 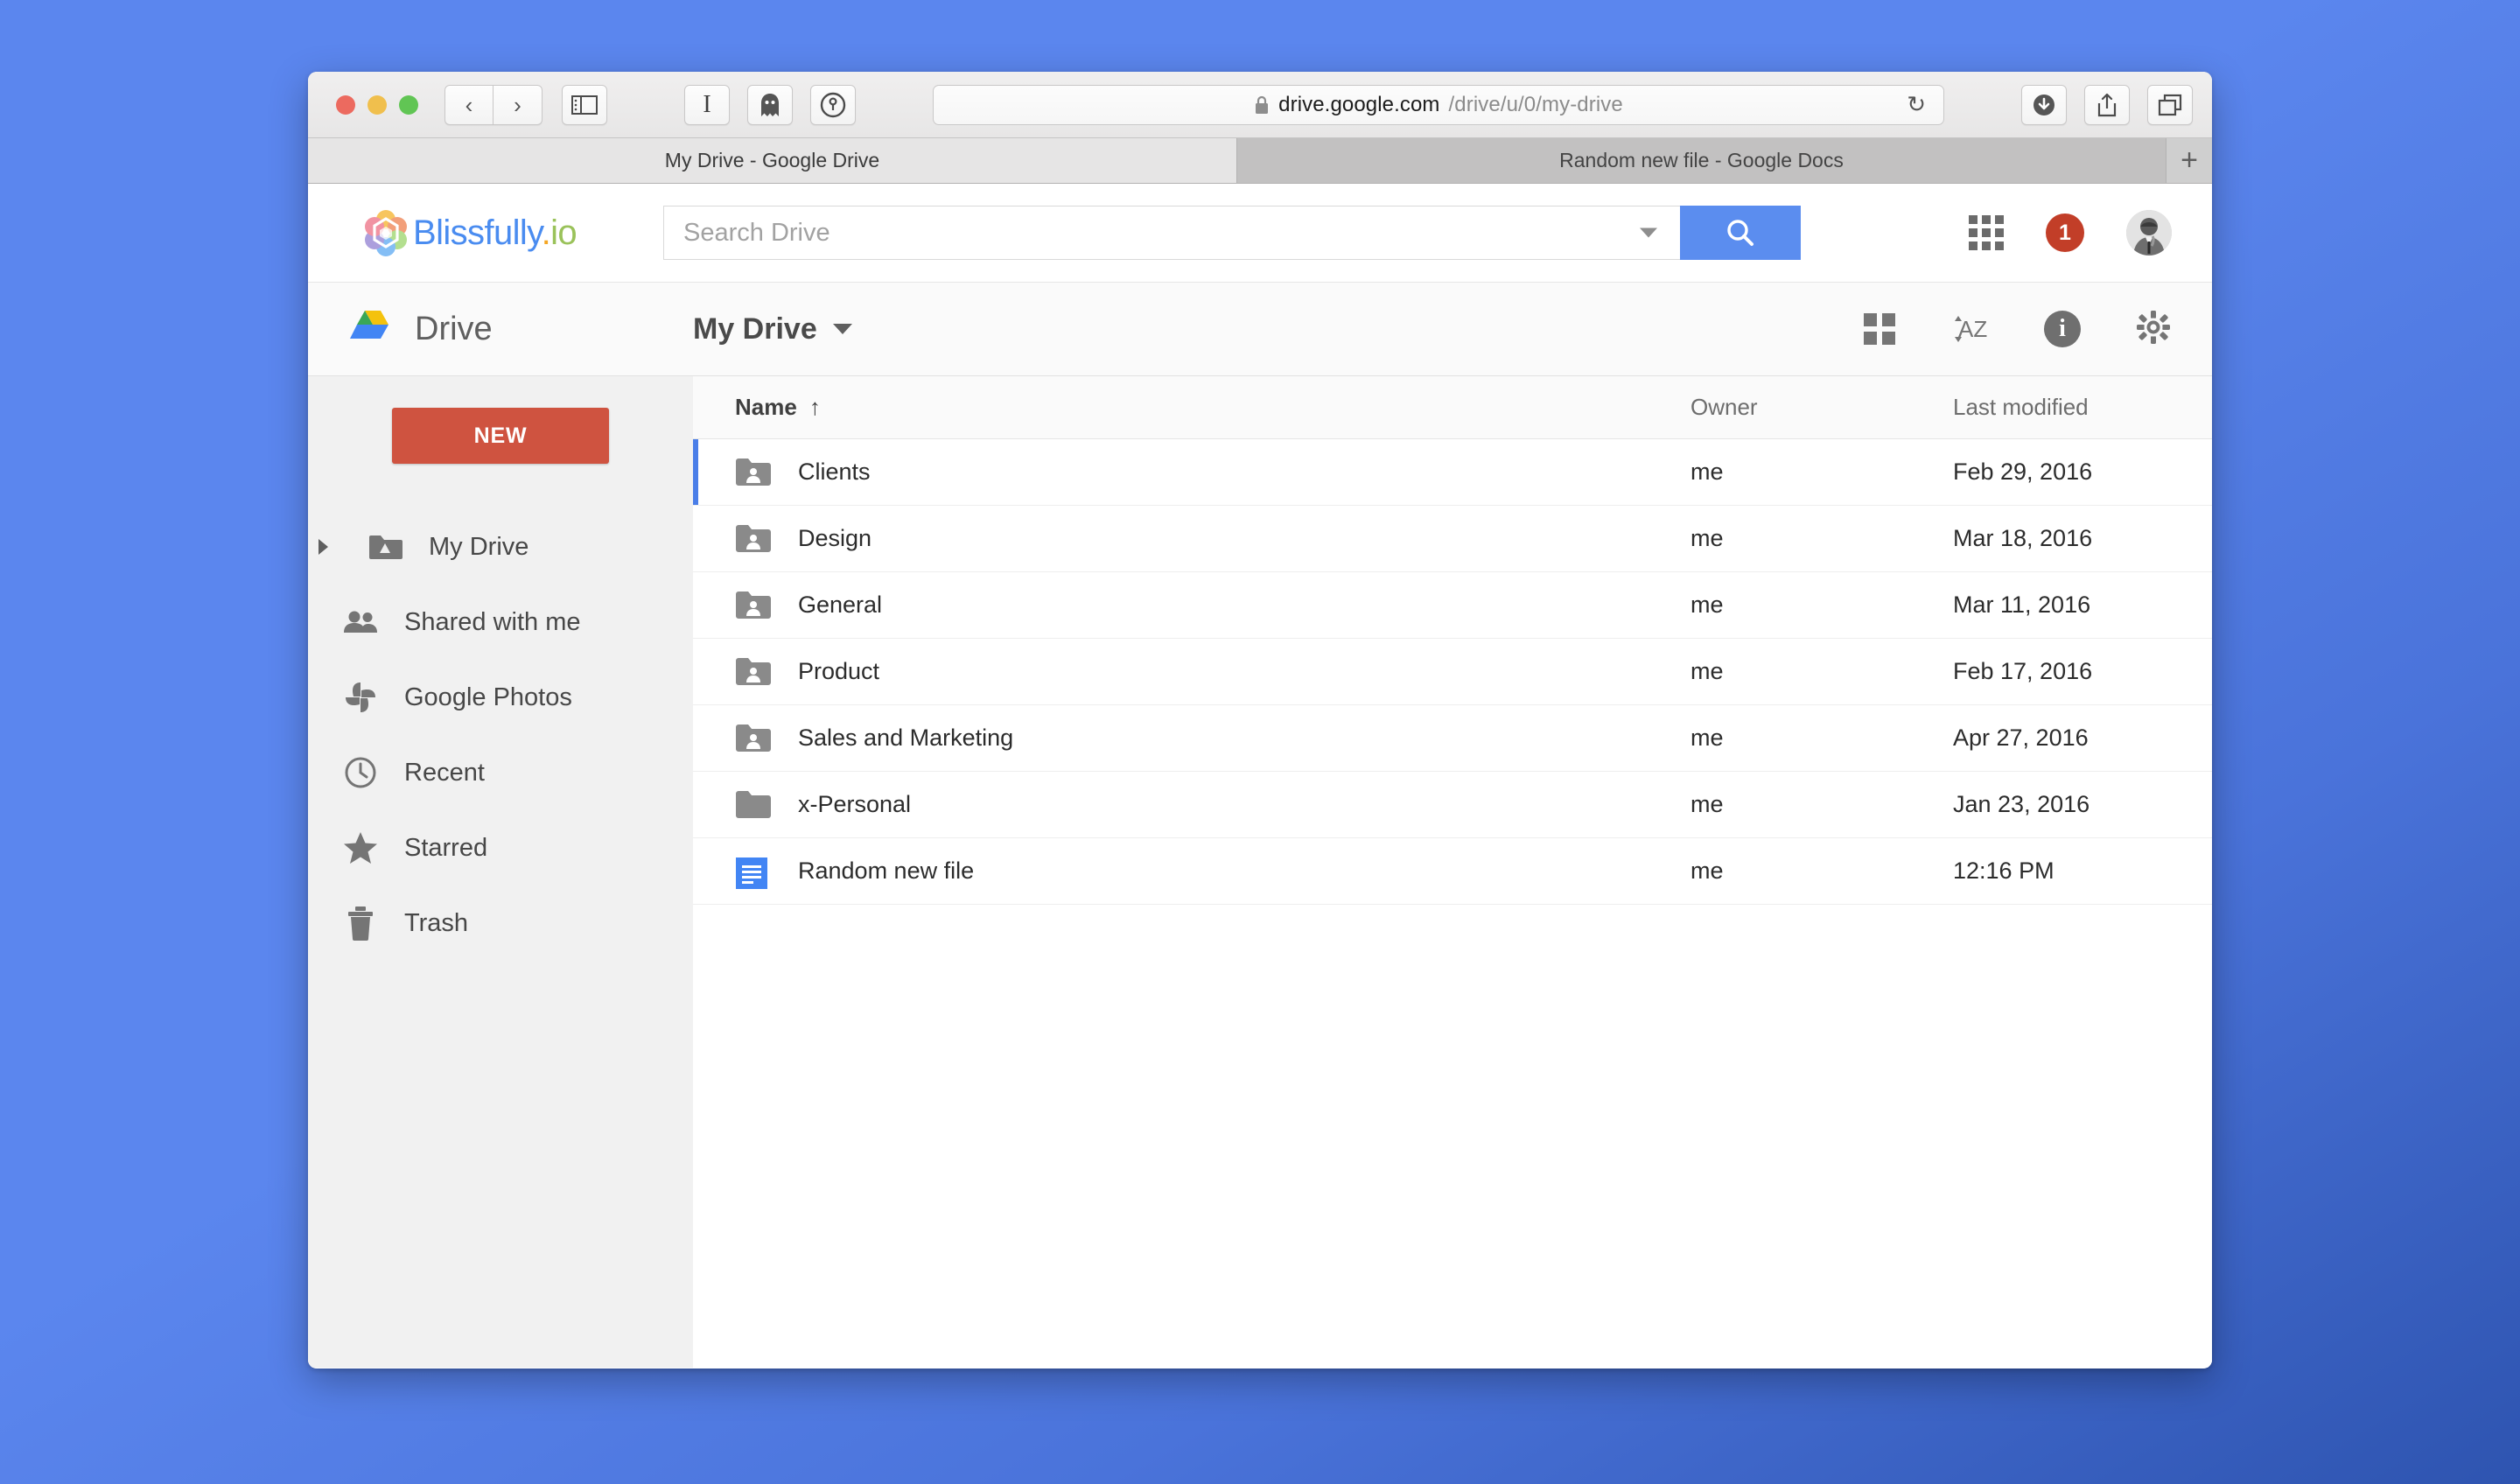 I want to click on blissfully-topbar: Blissfully.io Search Drive 1, so click(x=1260, y=233).